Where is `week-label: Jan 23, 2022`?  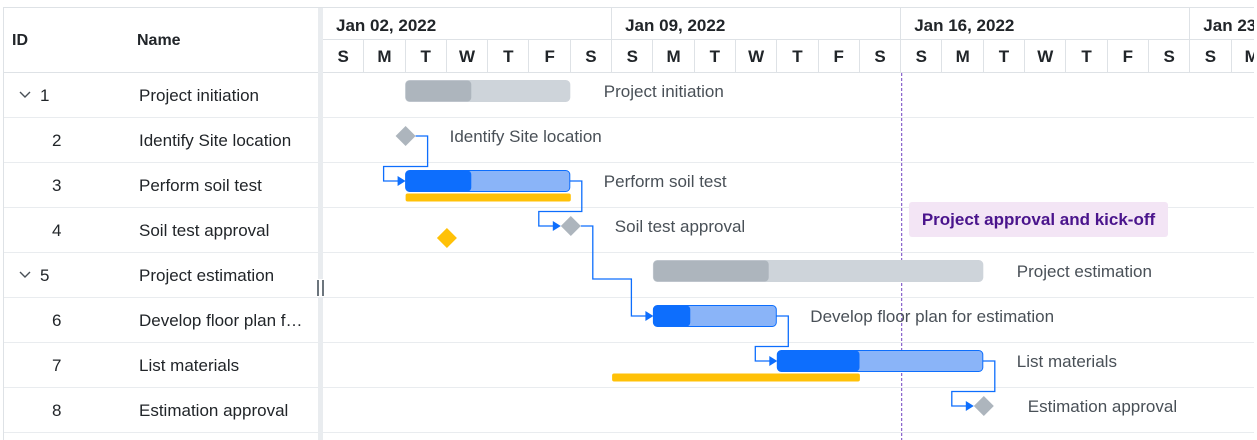 week-label: Jan 23, 2022 is located at coordinates (1228, 25).